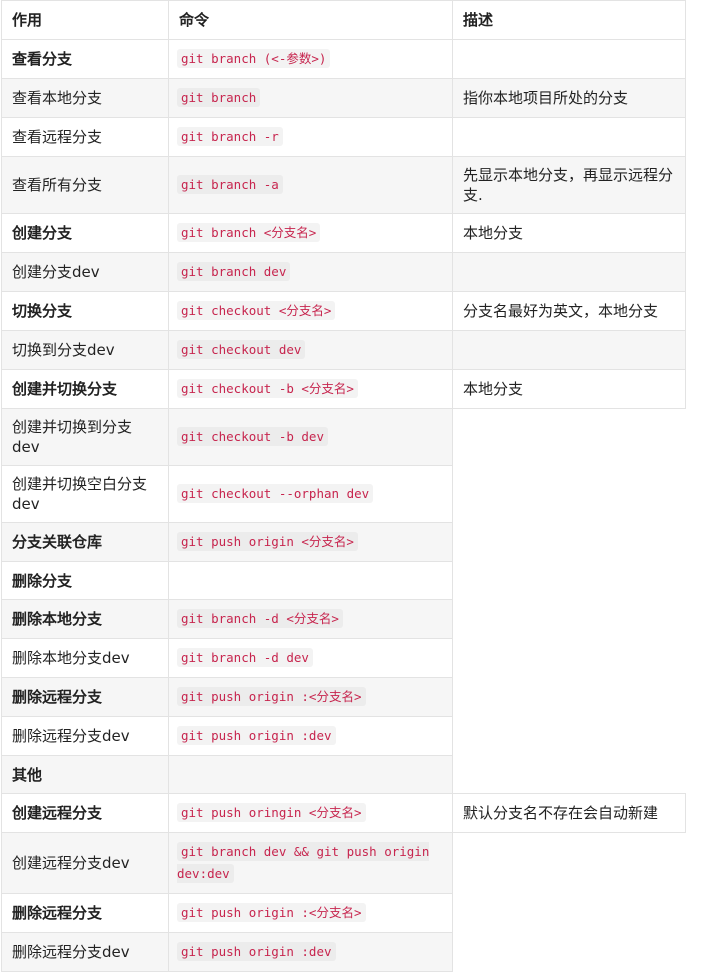  I want to click on table-row: 创建分支dev git branch dev, so click(343, 272).